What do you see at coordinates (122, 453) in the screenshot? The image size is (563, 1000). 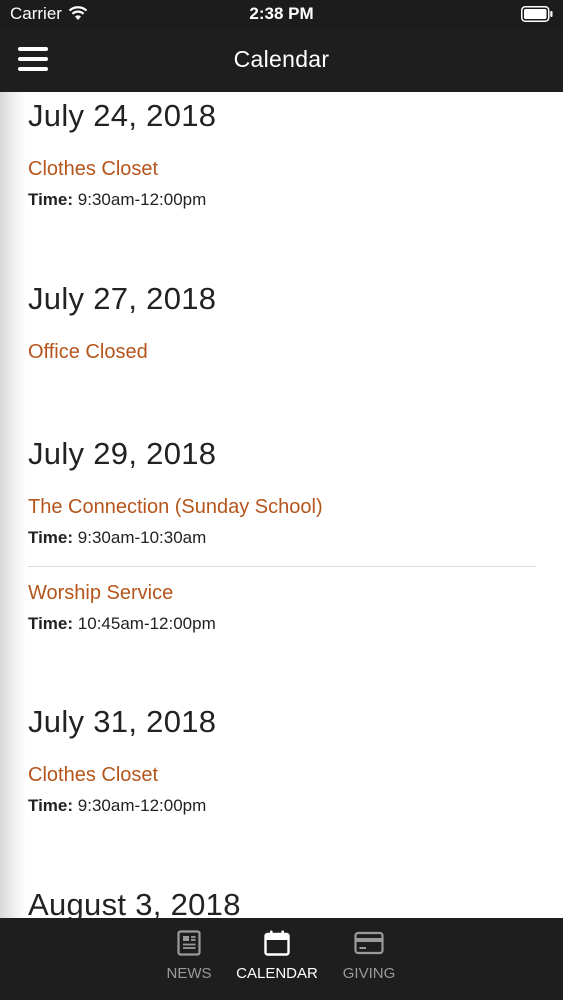 I see `date-heading: July 29, 2018` at bounding box center [122, 453].